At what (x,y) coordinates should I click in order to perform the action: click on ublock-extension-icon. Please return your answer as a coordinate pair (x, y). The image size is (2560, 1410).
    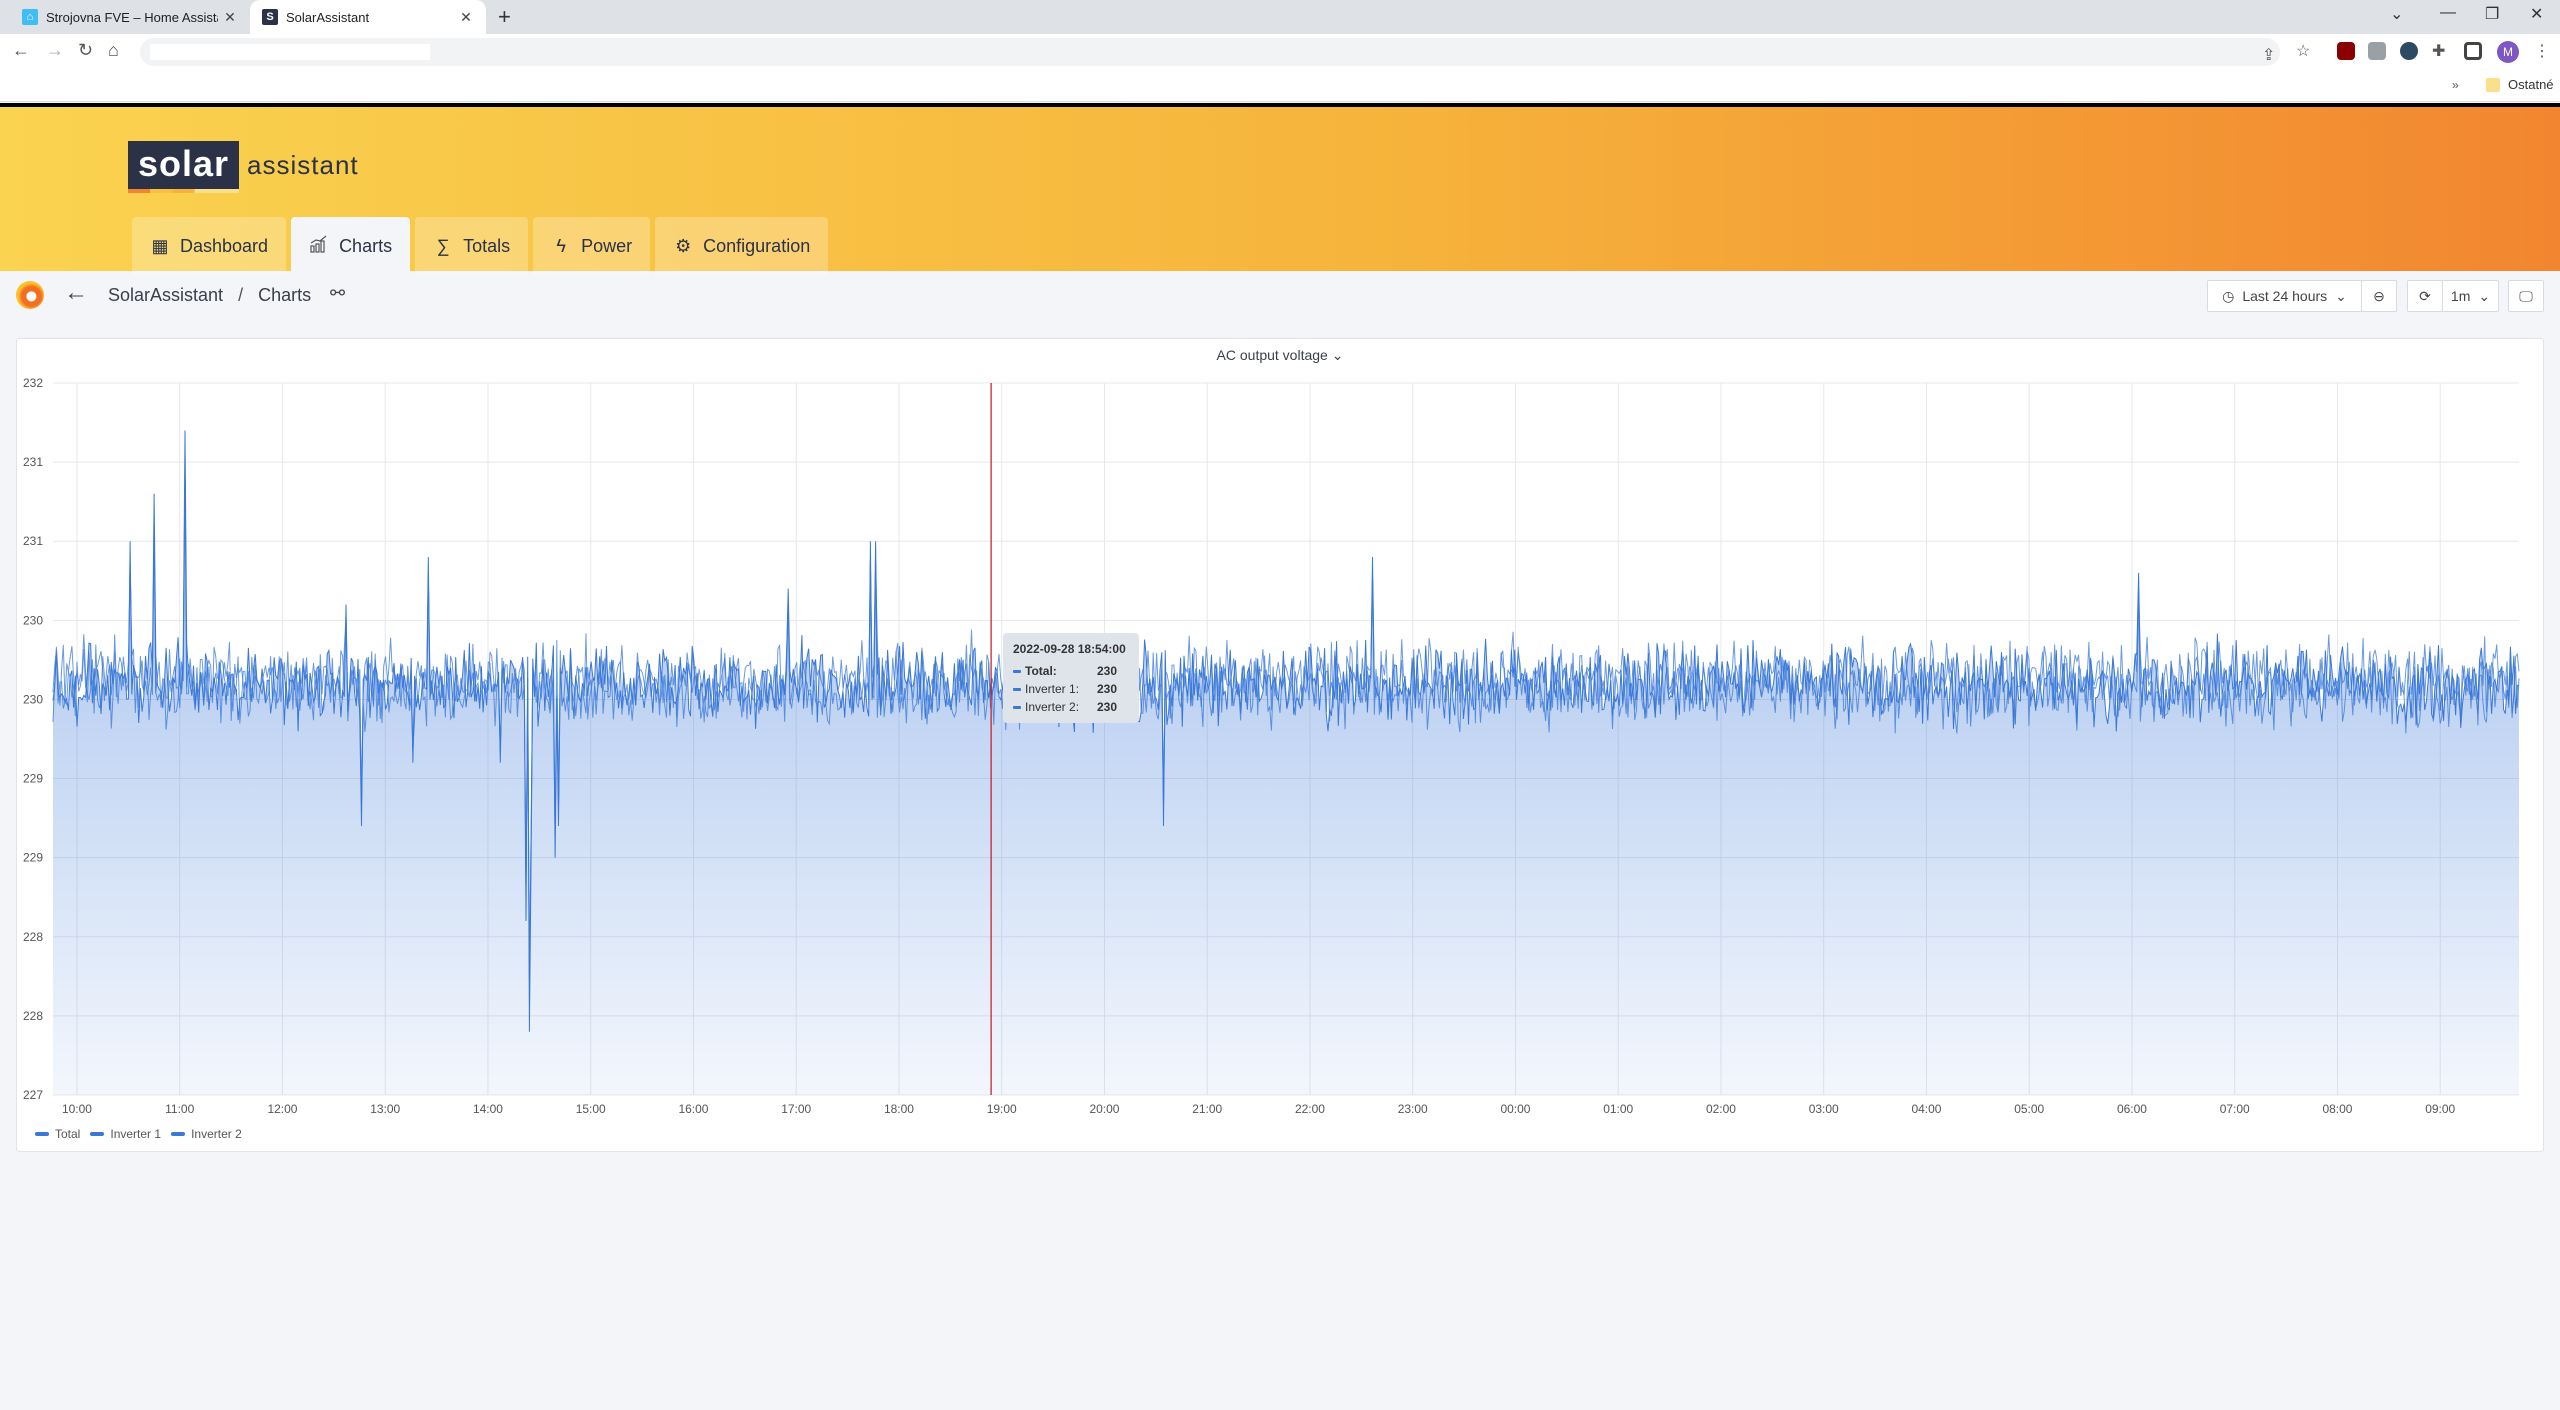
    Looking at the image, I should click on (2346, 51).